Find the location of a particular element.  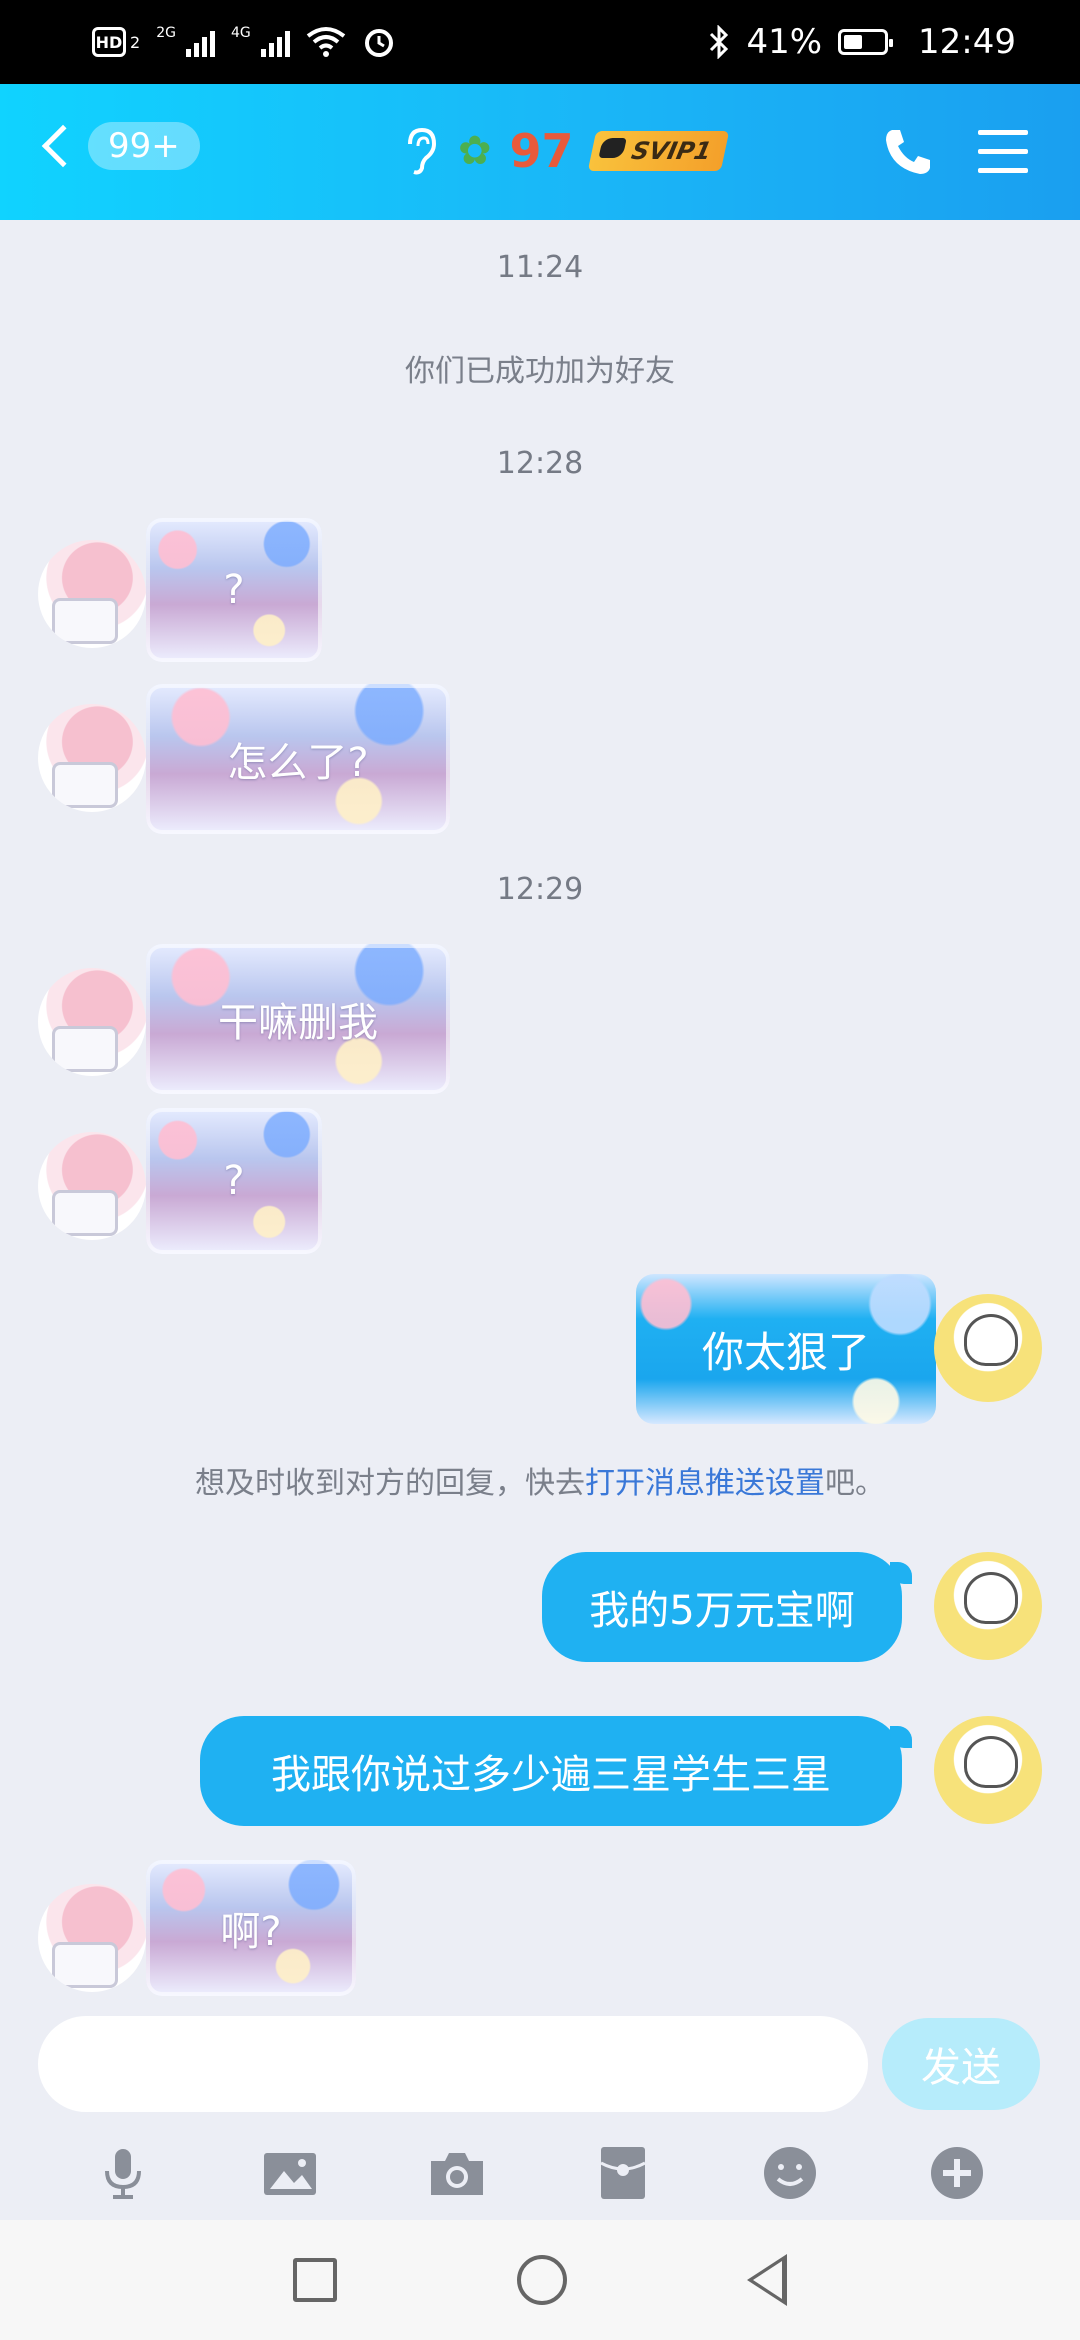

bluetooth-icon is located at coordinates (719, 42).